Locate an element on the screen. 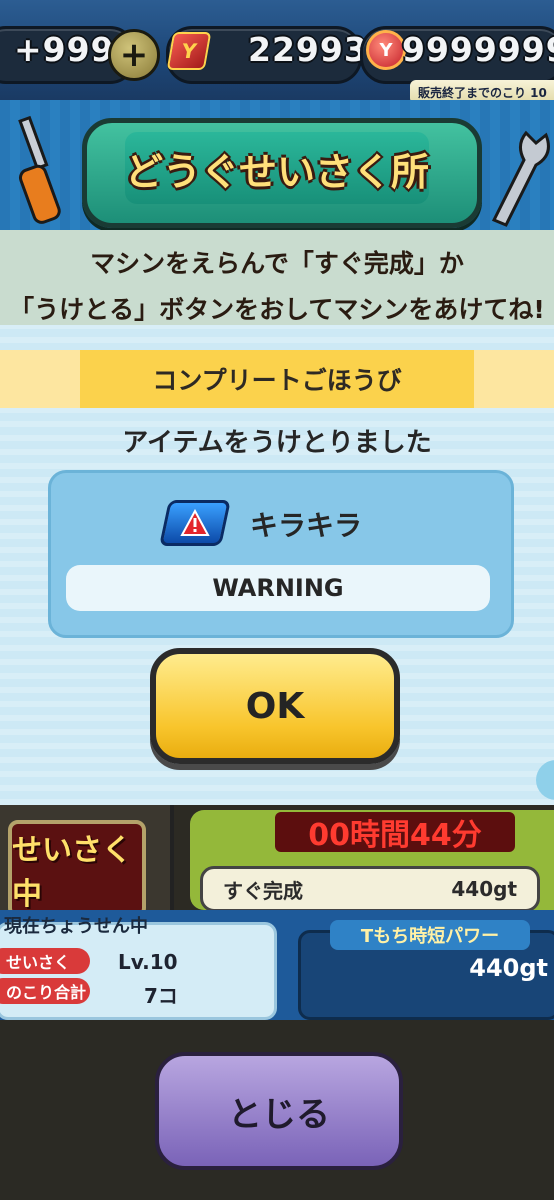  screwdriver-icon is located at coordinates (39, 169).